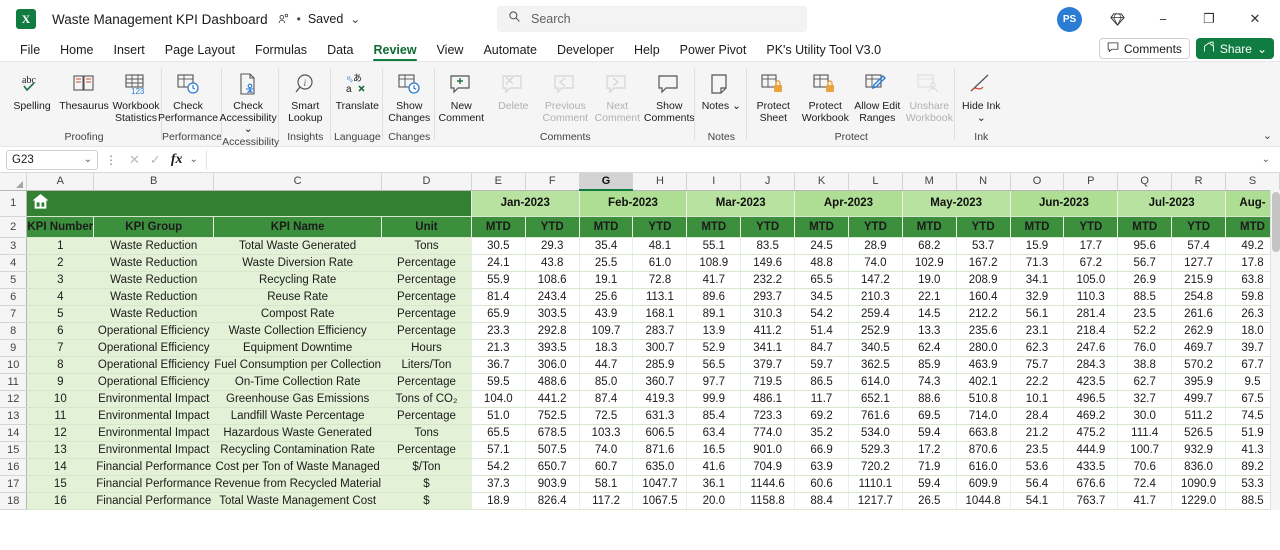 The width and height of the screenshot is (1280, 550). I want to click on cell-value: 56.5, so click(714, 365).